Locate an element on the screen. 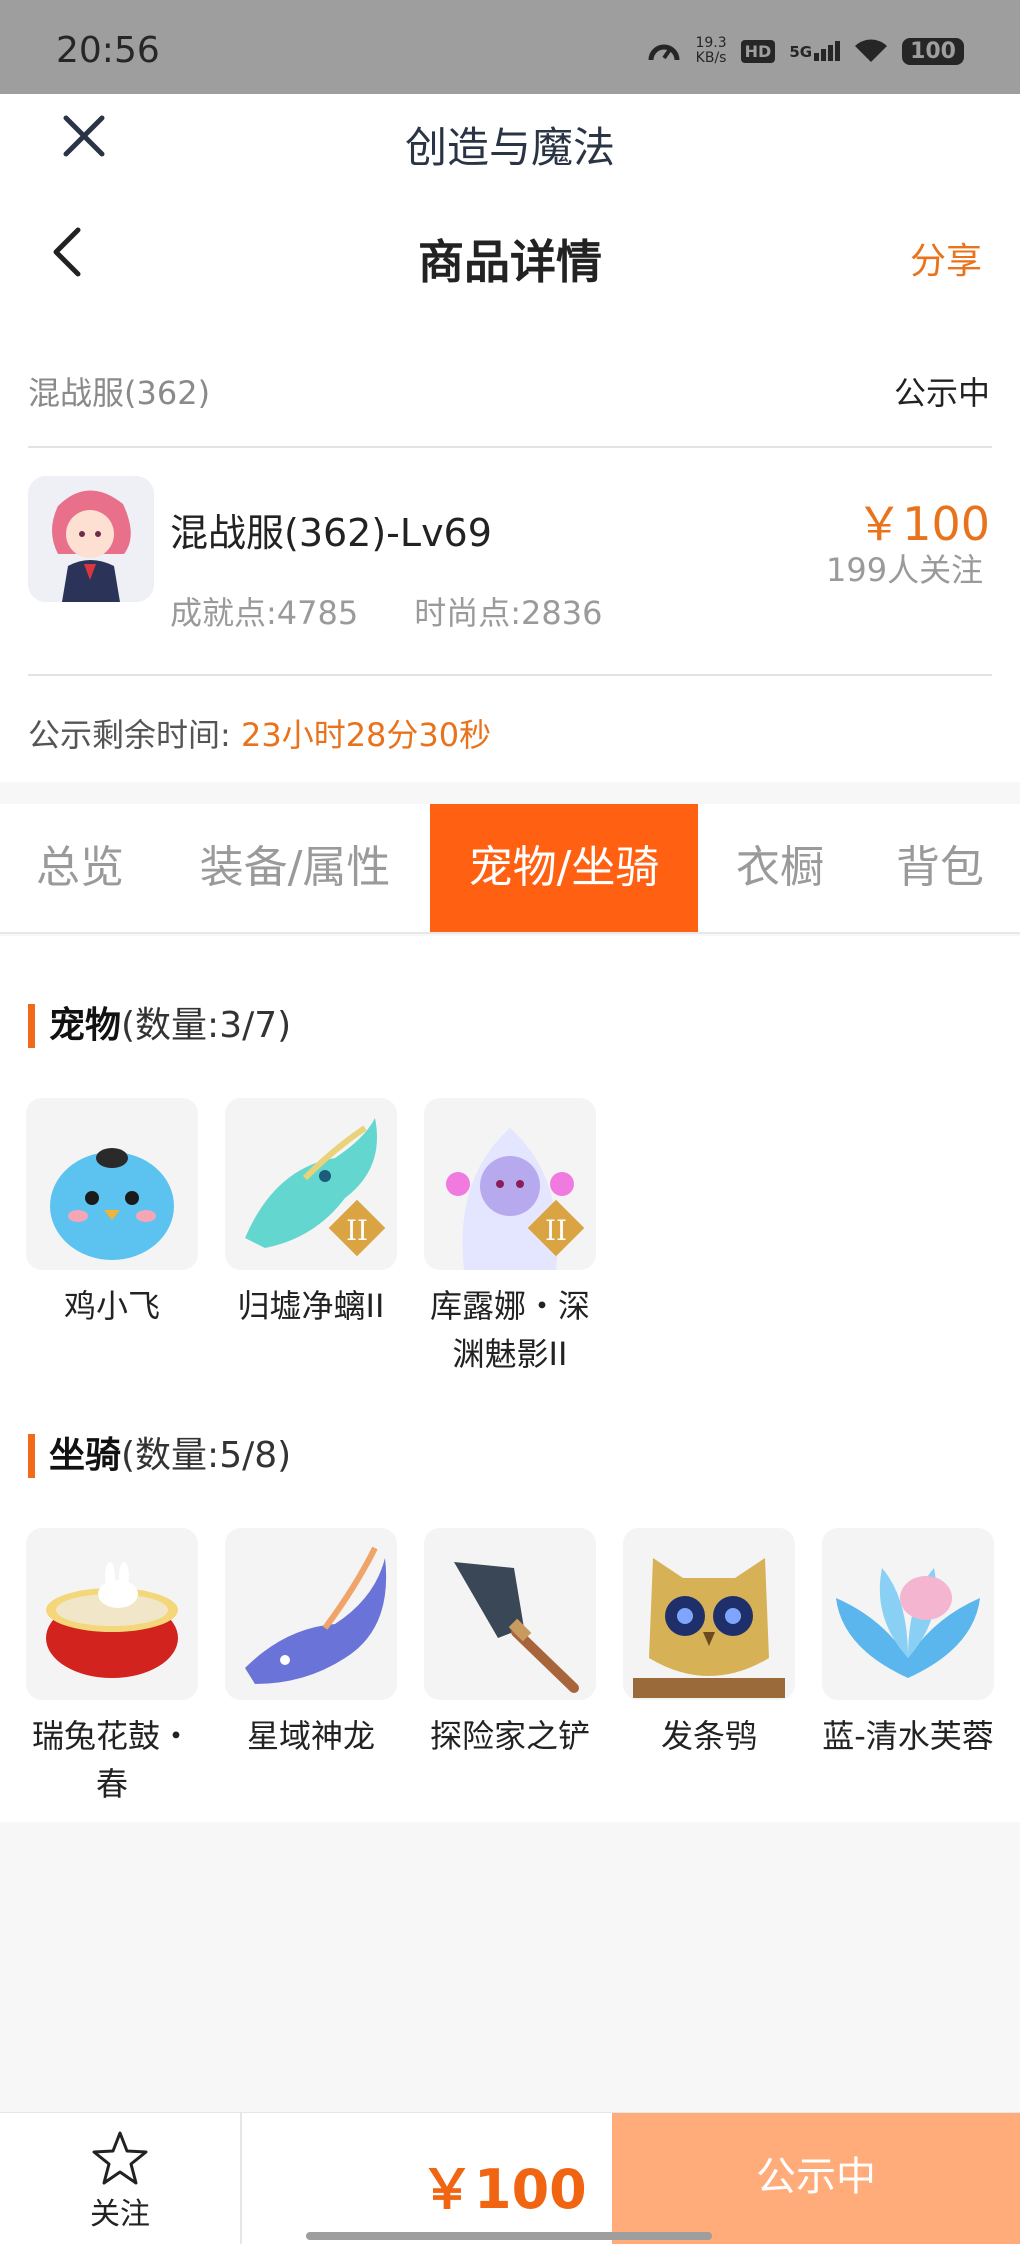 This screenshot has height=2244, width=1020. status-time: 20:56 is located at coordinates (108, 50).